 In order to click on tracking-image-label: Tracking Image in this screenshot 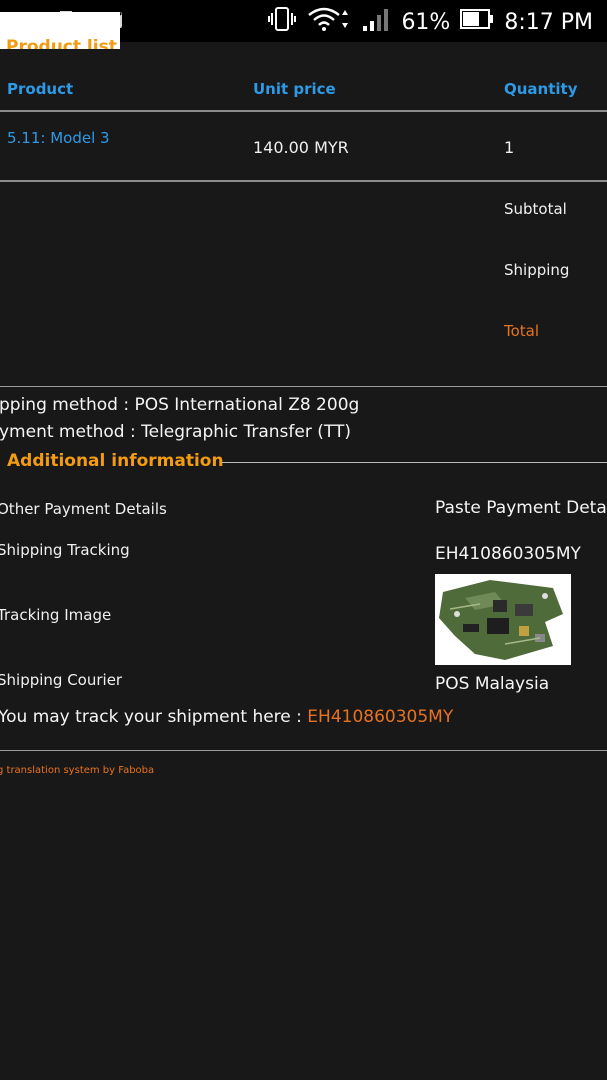, I will do `click(56, 615)`.